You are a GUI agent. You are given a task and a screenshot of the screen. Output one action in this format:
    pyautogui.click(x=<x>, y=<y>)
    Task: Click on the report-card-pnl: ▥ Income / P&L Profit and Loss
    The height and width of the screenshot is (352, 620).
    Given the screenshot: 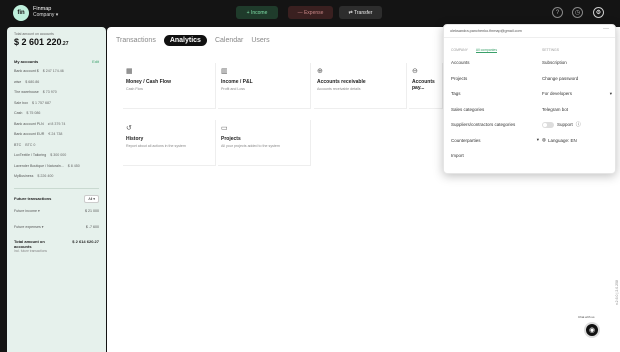 What is the action you would take?
    pyautogui.click(x=264, y=86)
    